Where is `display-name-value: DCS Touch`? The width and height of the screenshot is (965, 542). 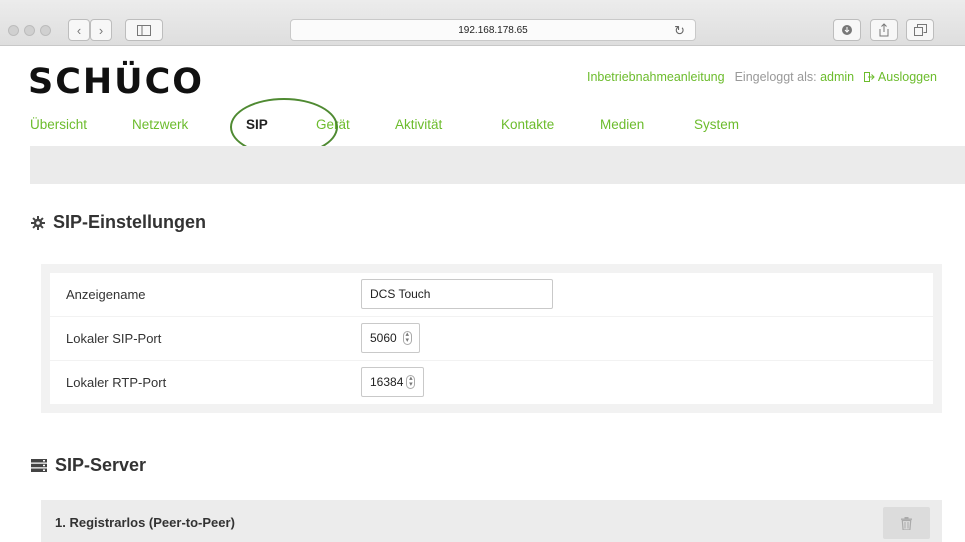 display-name-value: DCS Touch is located at coordinates (400, 294).